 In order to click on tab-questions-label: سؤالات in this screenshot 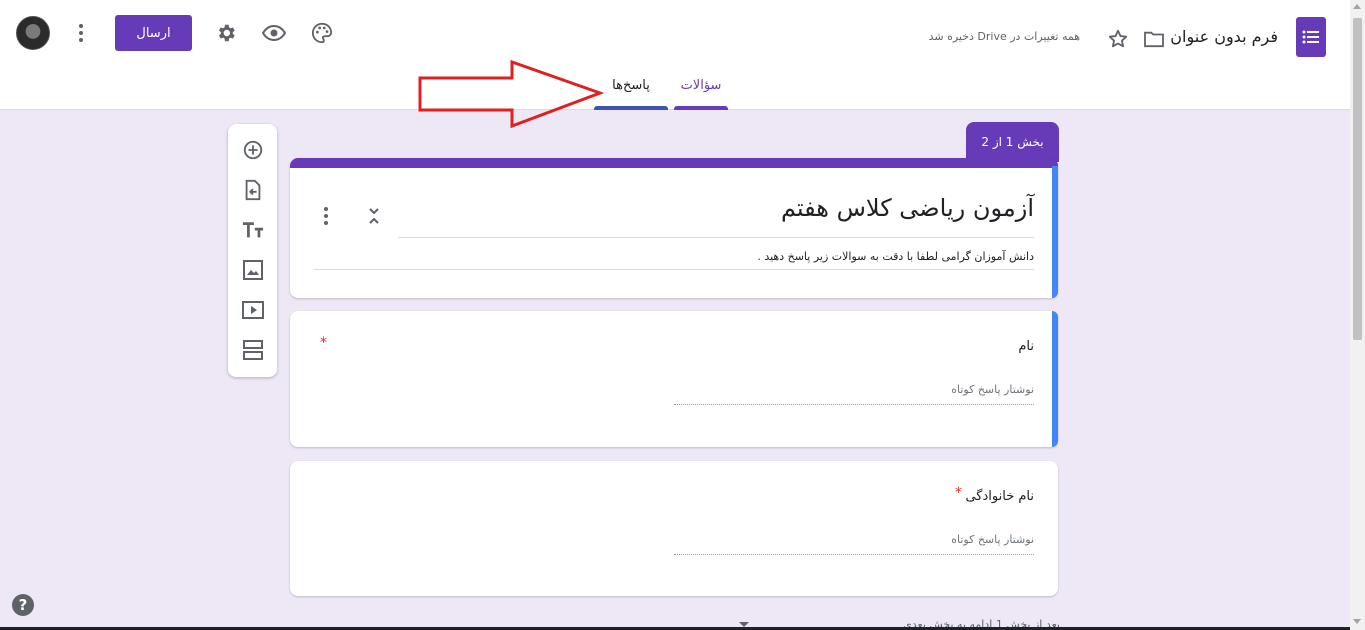, I will do `click(701, 85)`.